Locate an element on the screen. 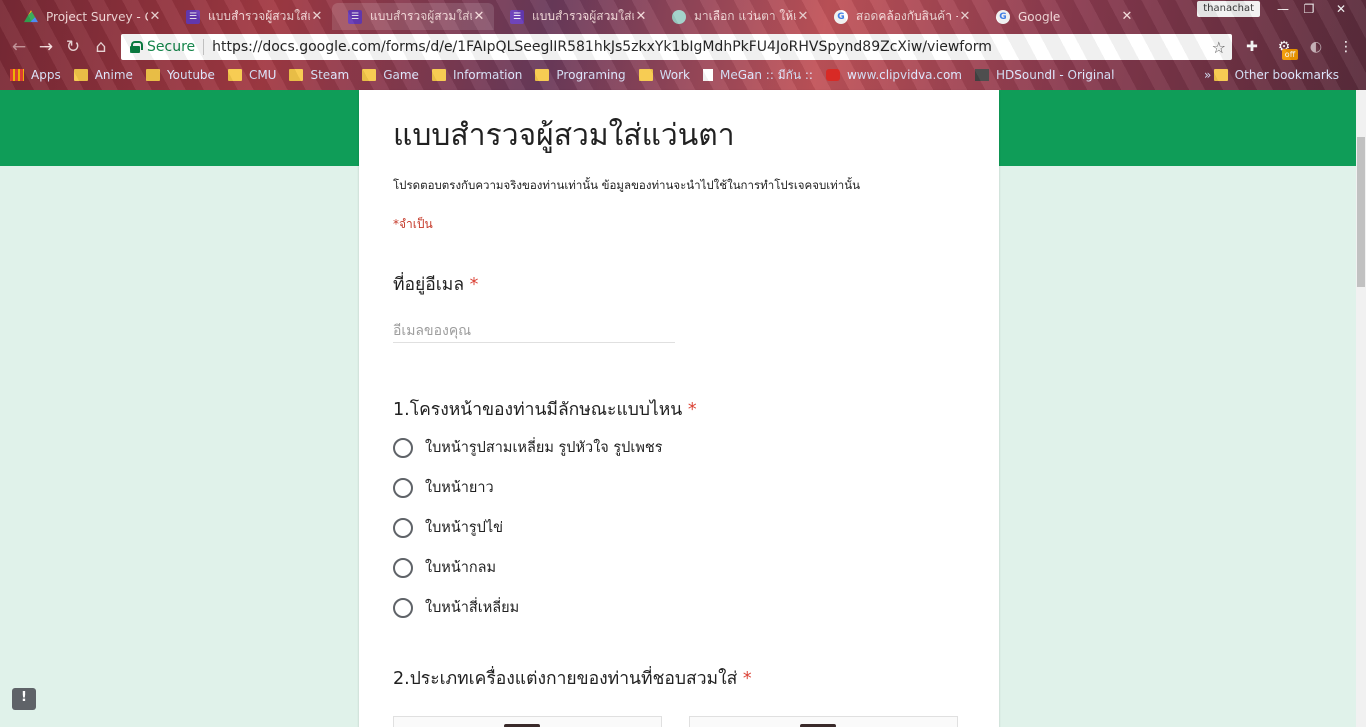  tab-title: แบบสำรวจผู้สวมใส่แว่นต is located at coordinates (421, 16).